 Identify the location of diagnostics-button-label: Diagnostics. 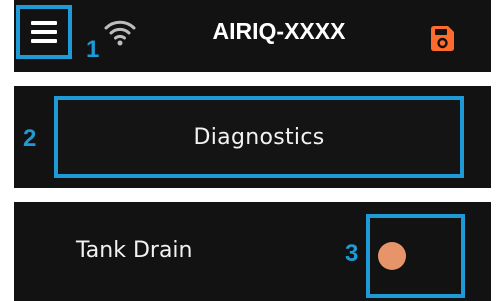
(259, 137).